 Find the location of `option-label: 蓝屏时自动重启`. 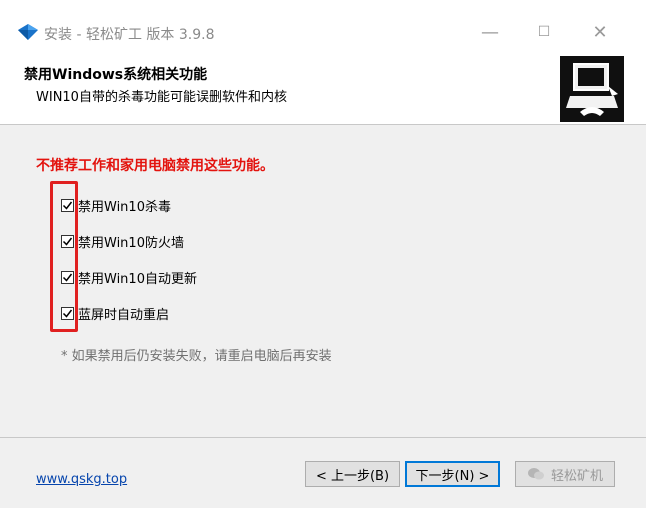

option-label: 蓝屏时自动重启 is located at coordinates (124, 315).